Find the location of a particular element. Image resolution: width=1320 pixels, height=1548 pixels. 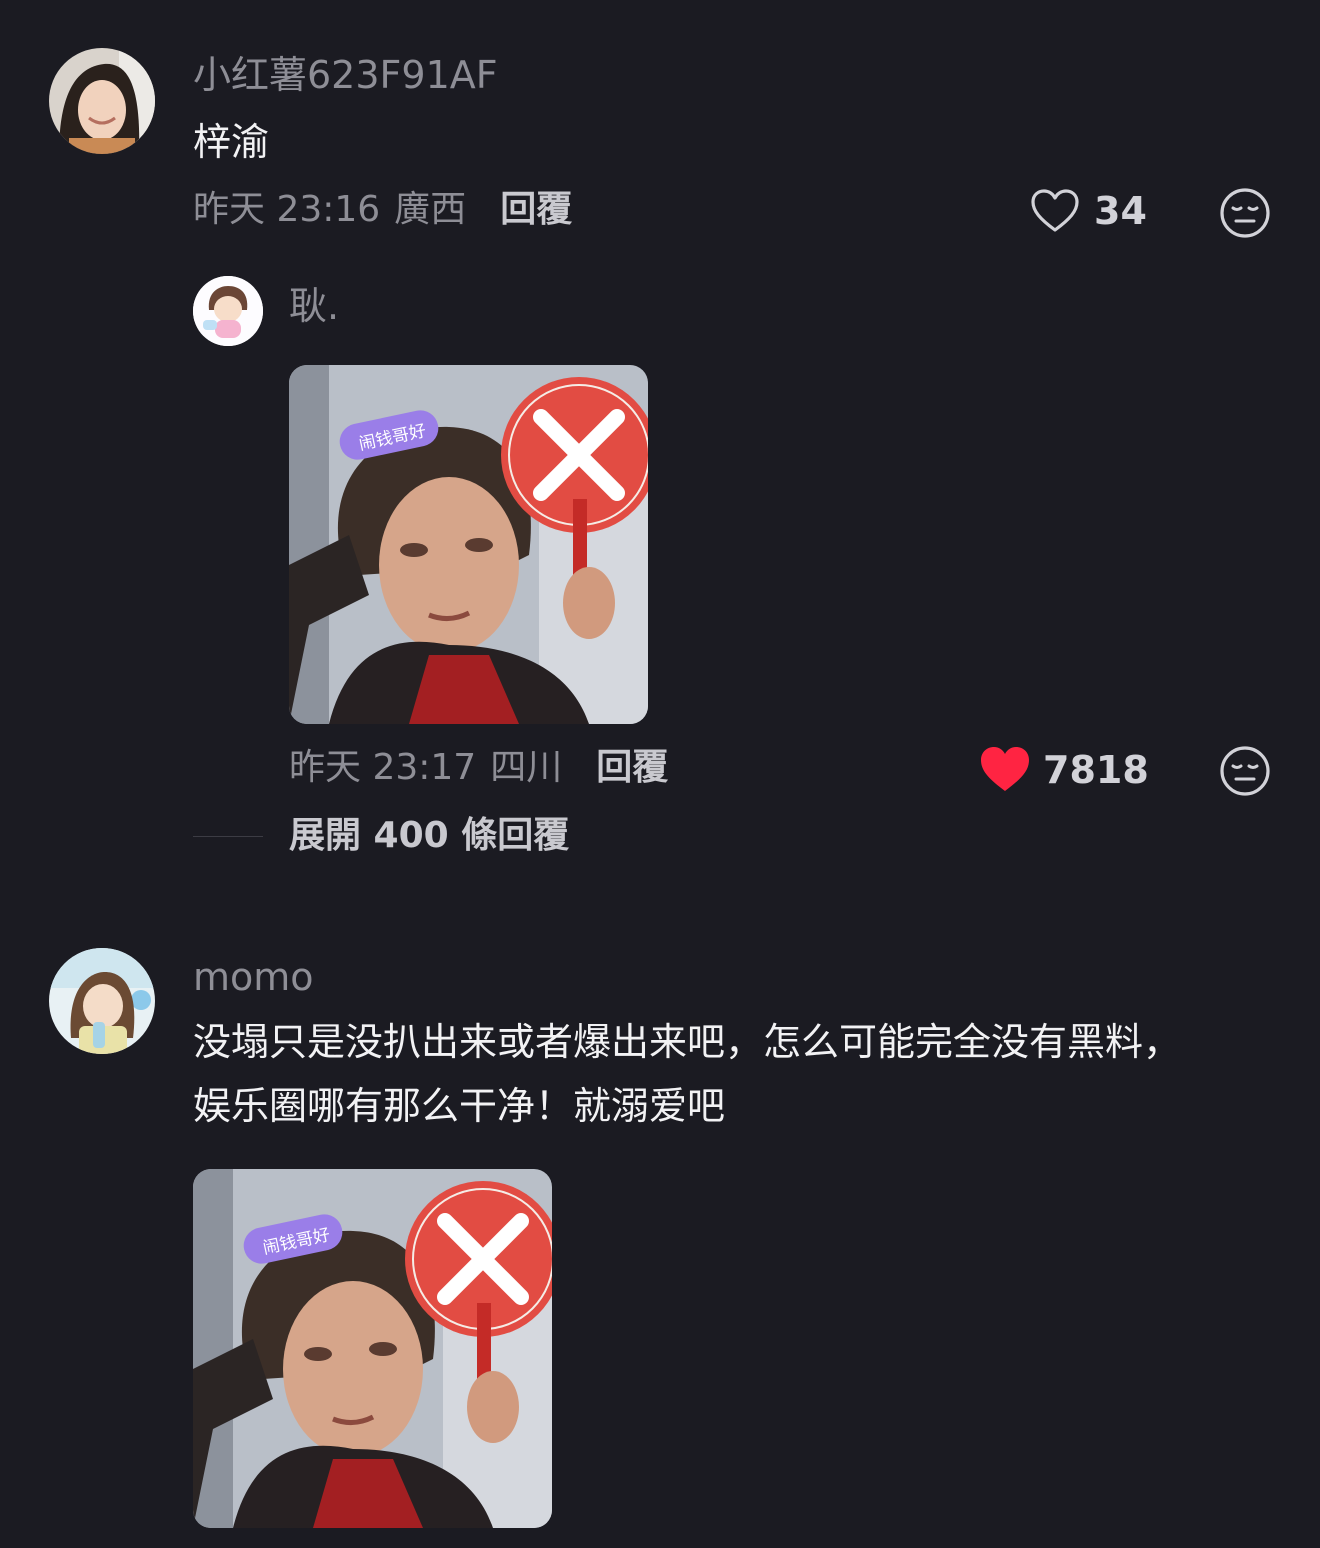

comment-author: momo is located at coordinates (253, 977).